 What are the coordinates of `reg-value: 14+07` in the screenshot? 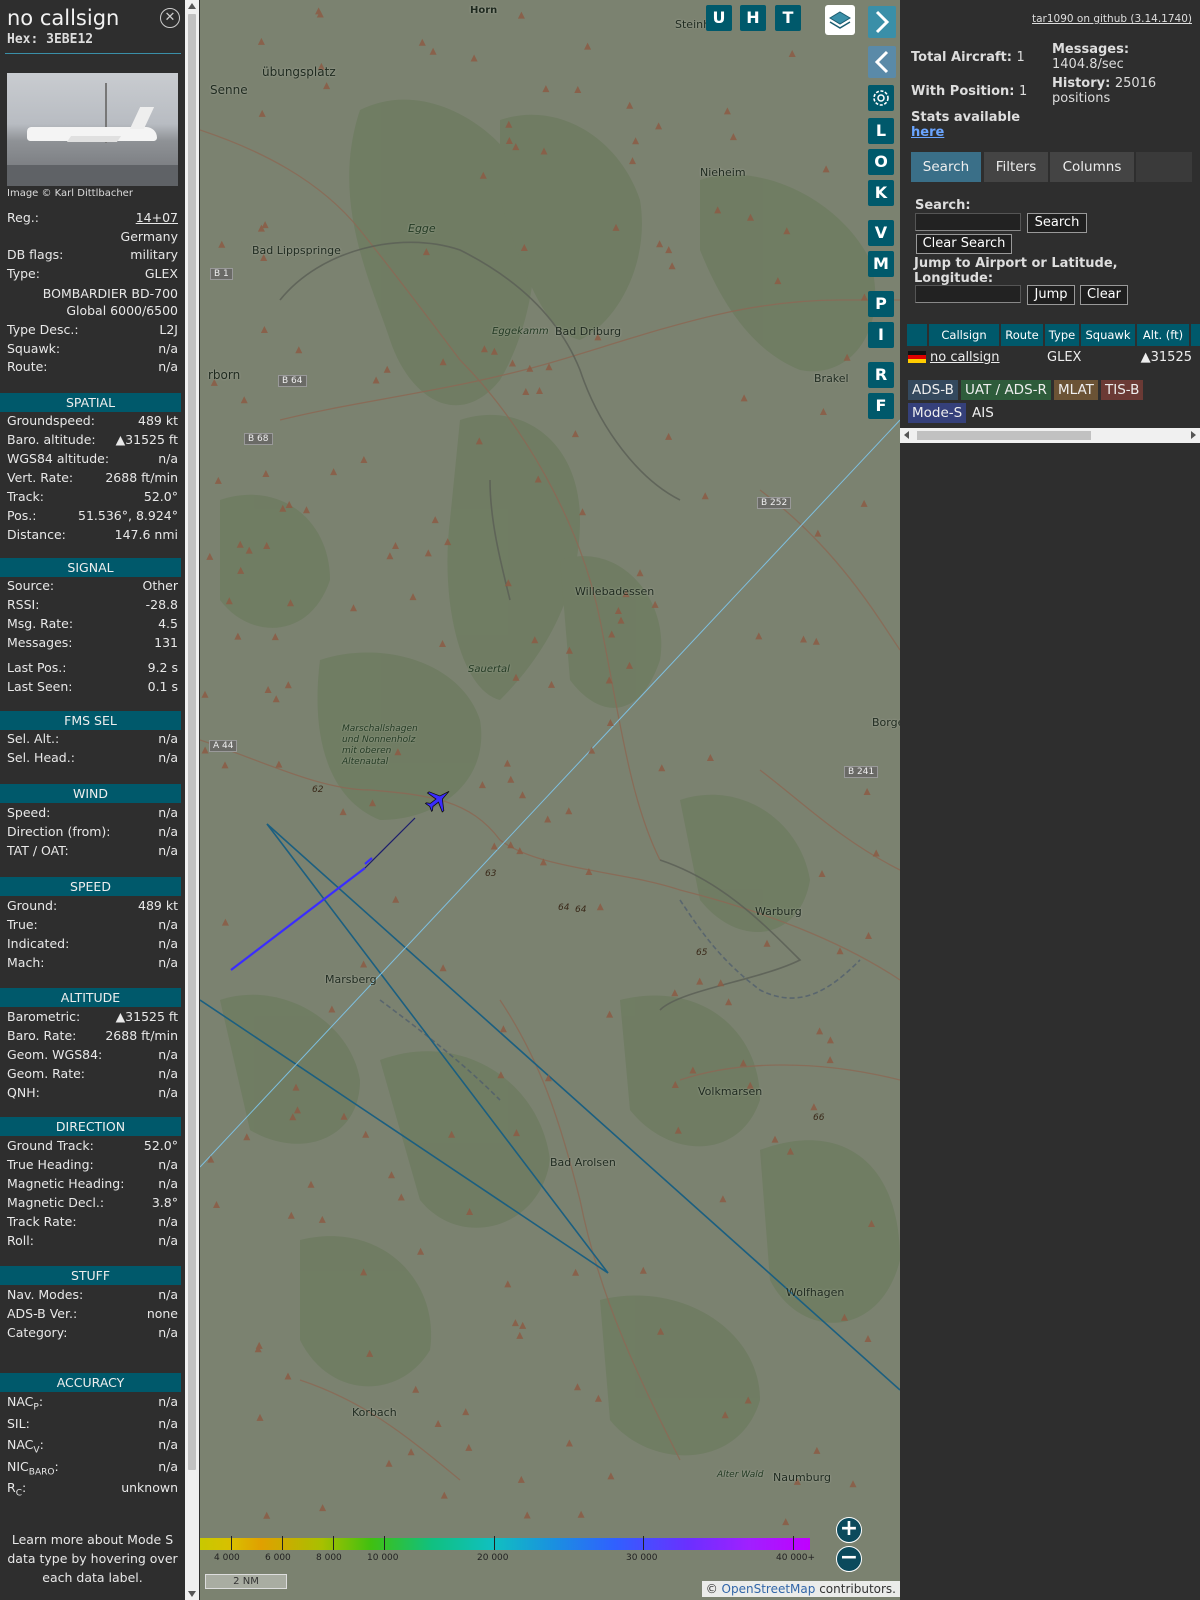 It's located at (157, 218).